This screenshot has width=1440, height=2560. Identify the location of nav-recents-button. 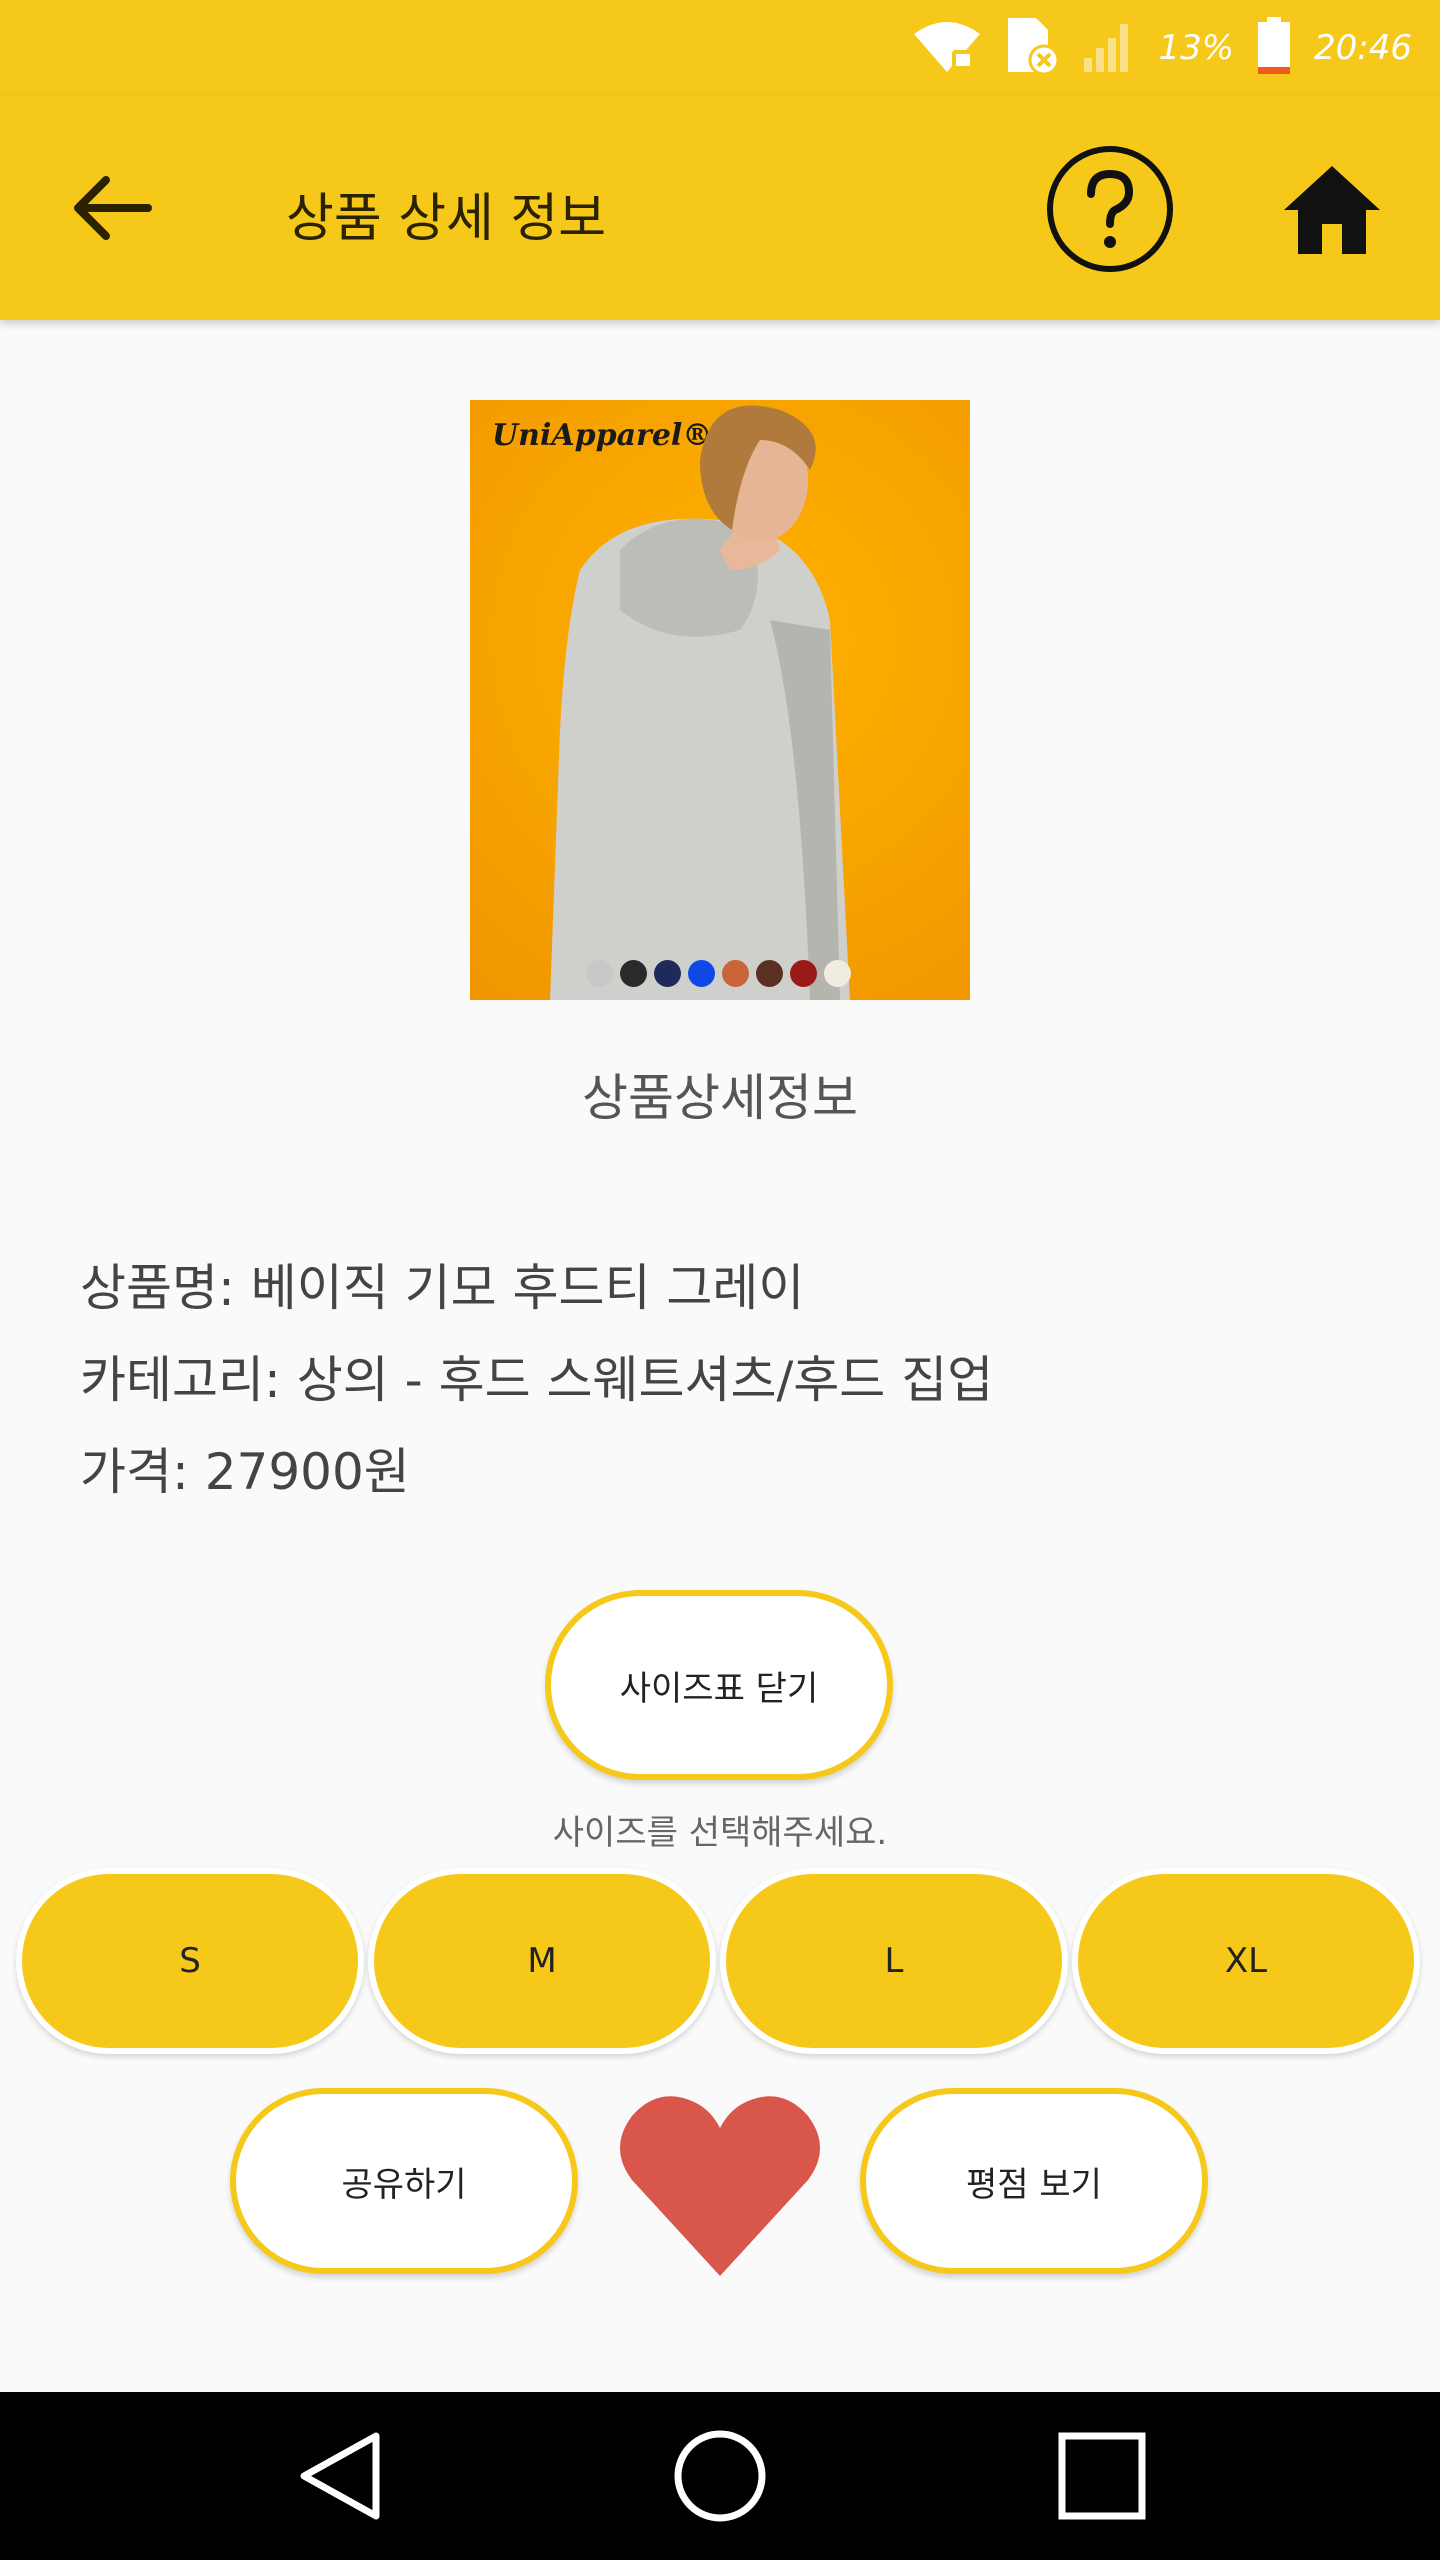
(1102, 2476).